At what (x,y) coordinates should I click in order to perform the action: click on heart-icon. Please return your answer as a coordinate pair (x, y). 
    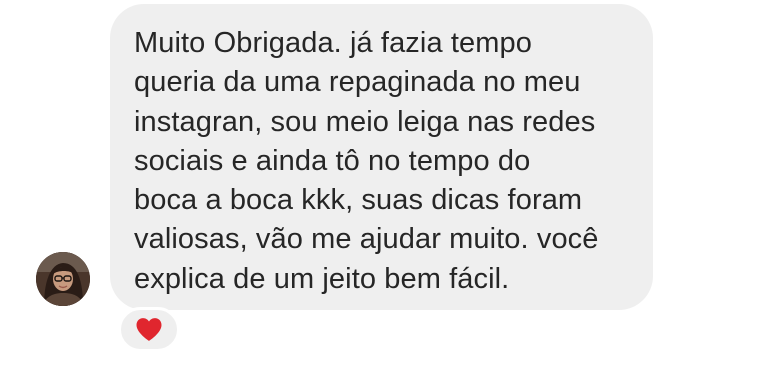
    Looking at the image, I should click on (149, 329).